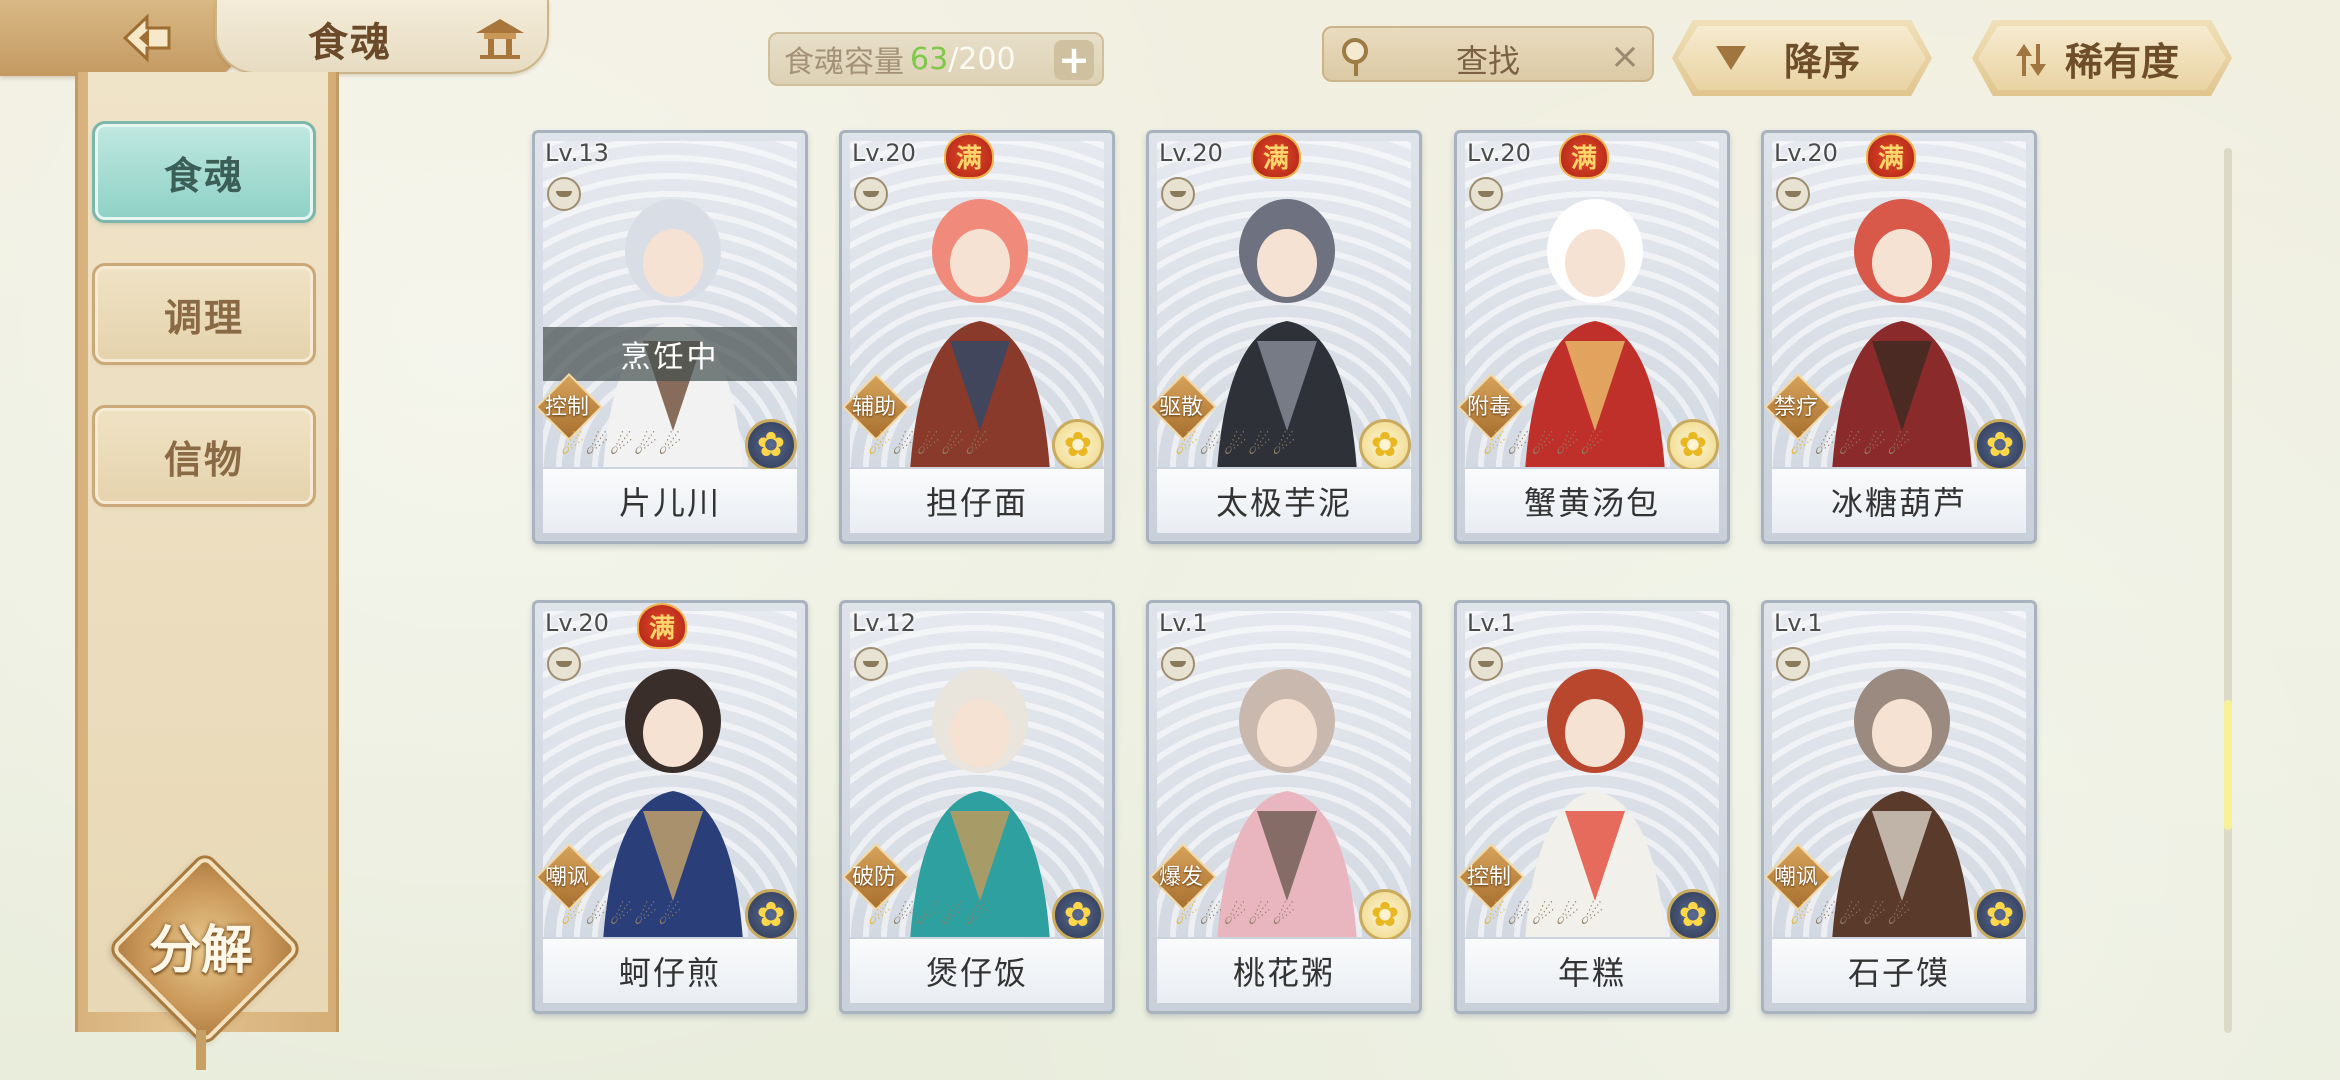 This screenshot has width=2340, height=1080. I want to click on clear-icon: ×, so click(1625, 56).